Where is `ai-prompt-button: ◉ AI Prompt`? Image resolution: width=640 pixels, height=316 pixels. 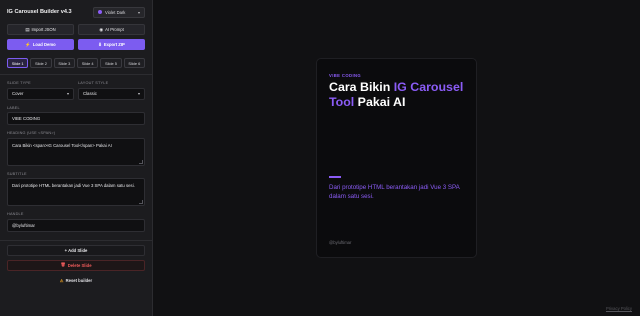
ai-prompt-button: ◉ AI Prompt is located at coordinates (111, 29).